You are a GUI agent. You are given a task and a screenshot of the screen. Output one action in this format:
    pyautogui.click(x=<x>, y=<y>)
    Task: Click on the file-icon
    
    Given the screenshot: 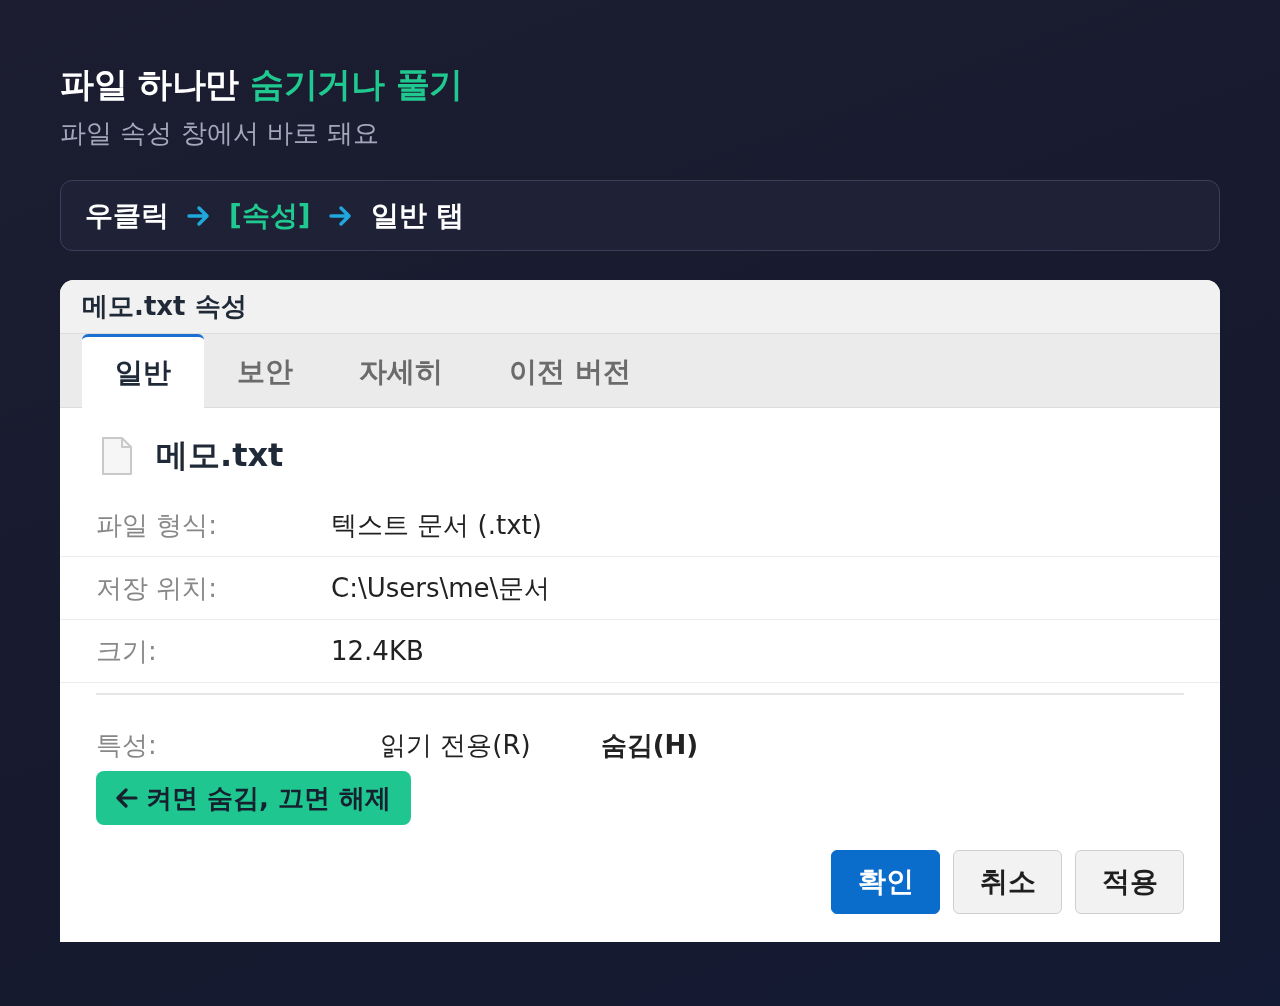 What is the action you would take?
    pyautogui.click(x=117, y=456)
    